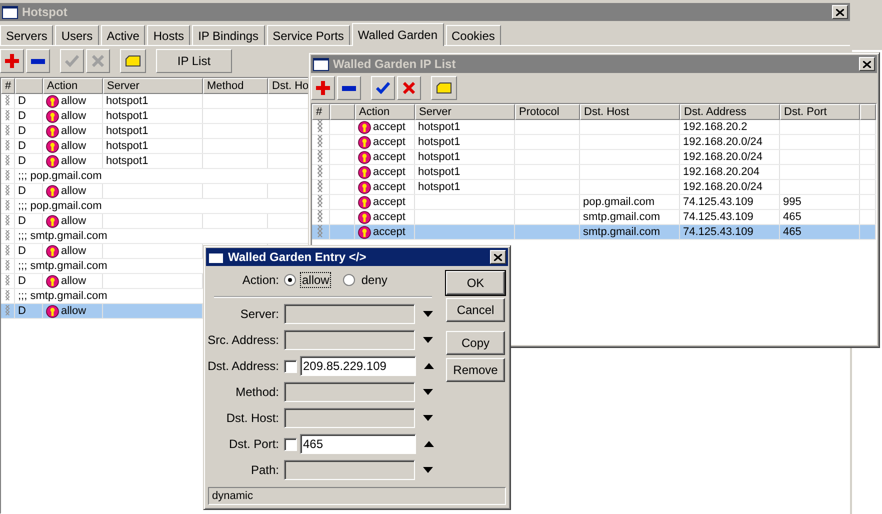 Image resolution: width=882 pixels, height=514 pixels. Describe the element at coordinates (358, 366) in the screenshot. I see `input-field: 209.85.229.109` at that location.